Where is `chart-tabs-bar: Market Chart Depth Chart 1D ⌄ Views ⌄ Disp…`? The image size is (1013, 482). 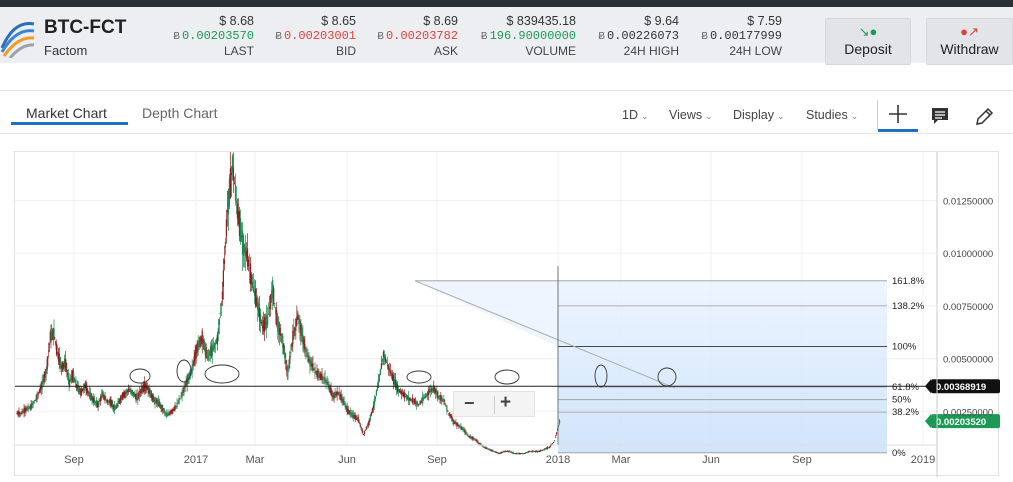
chart-tabs-bar: Market Chart Depth Chart 1D ⌄ Views ⌄ Disp… is located at coordinates (506, 112).